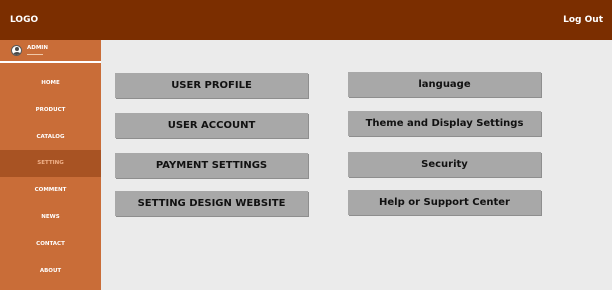 The width and height of the screenshot is (612, 290). What do you see at coordinates (16, 50) in the screenshot?
I see `user-avatar-icon` at bounding box center [16, 50].